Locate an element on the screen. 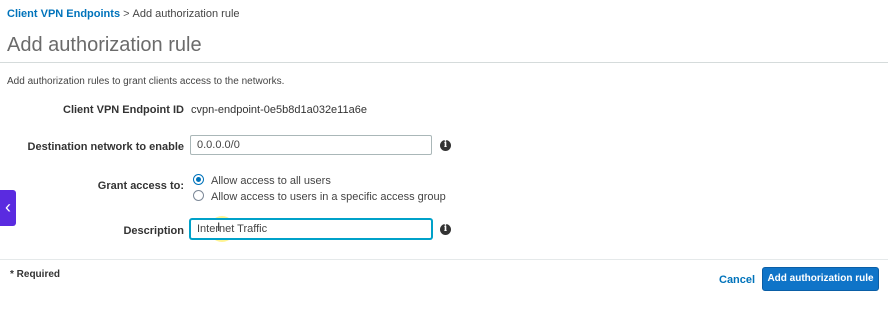 The width and height of the screenshot is (888, 314). radio-all-users is located at coordinates (198, 179).